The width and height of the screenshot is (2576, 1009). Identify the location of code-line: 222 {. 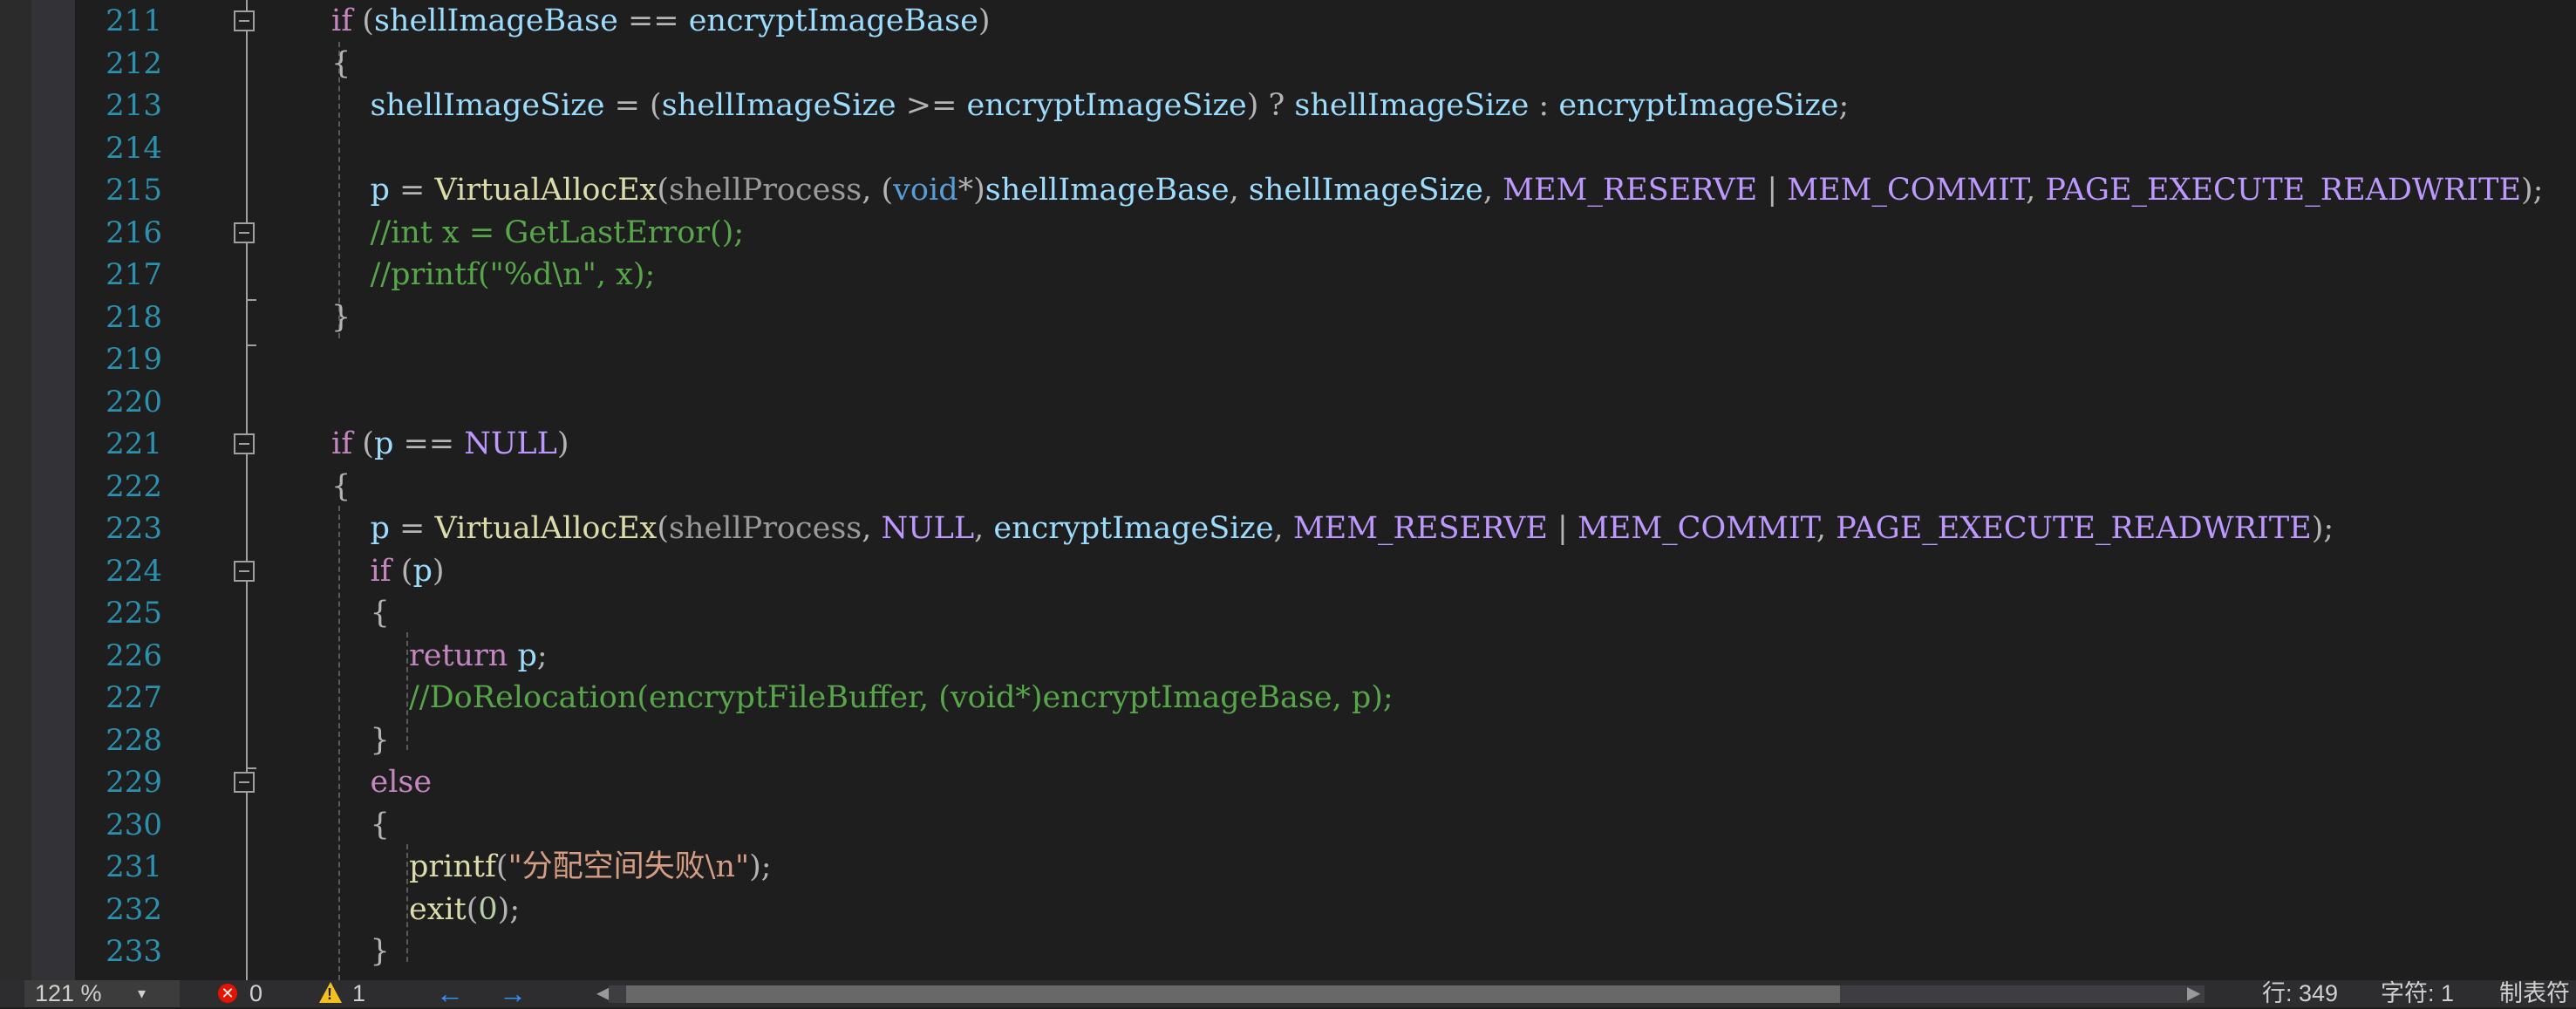
(1288, 487).